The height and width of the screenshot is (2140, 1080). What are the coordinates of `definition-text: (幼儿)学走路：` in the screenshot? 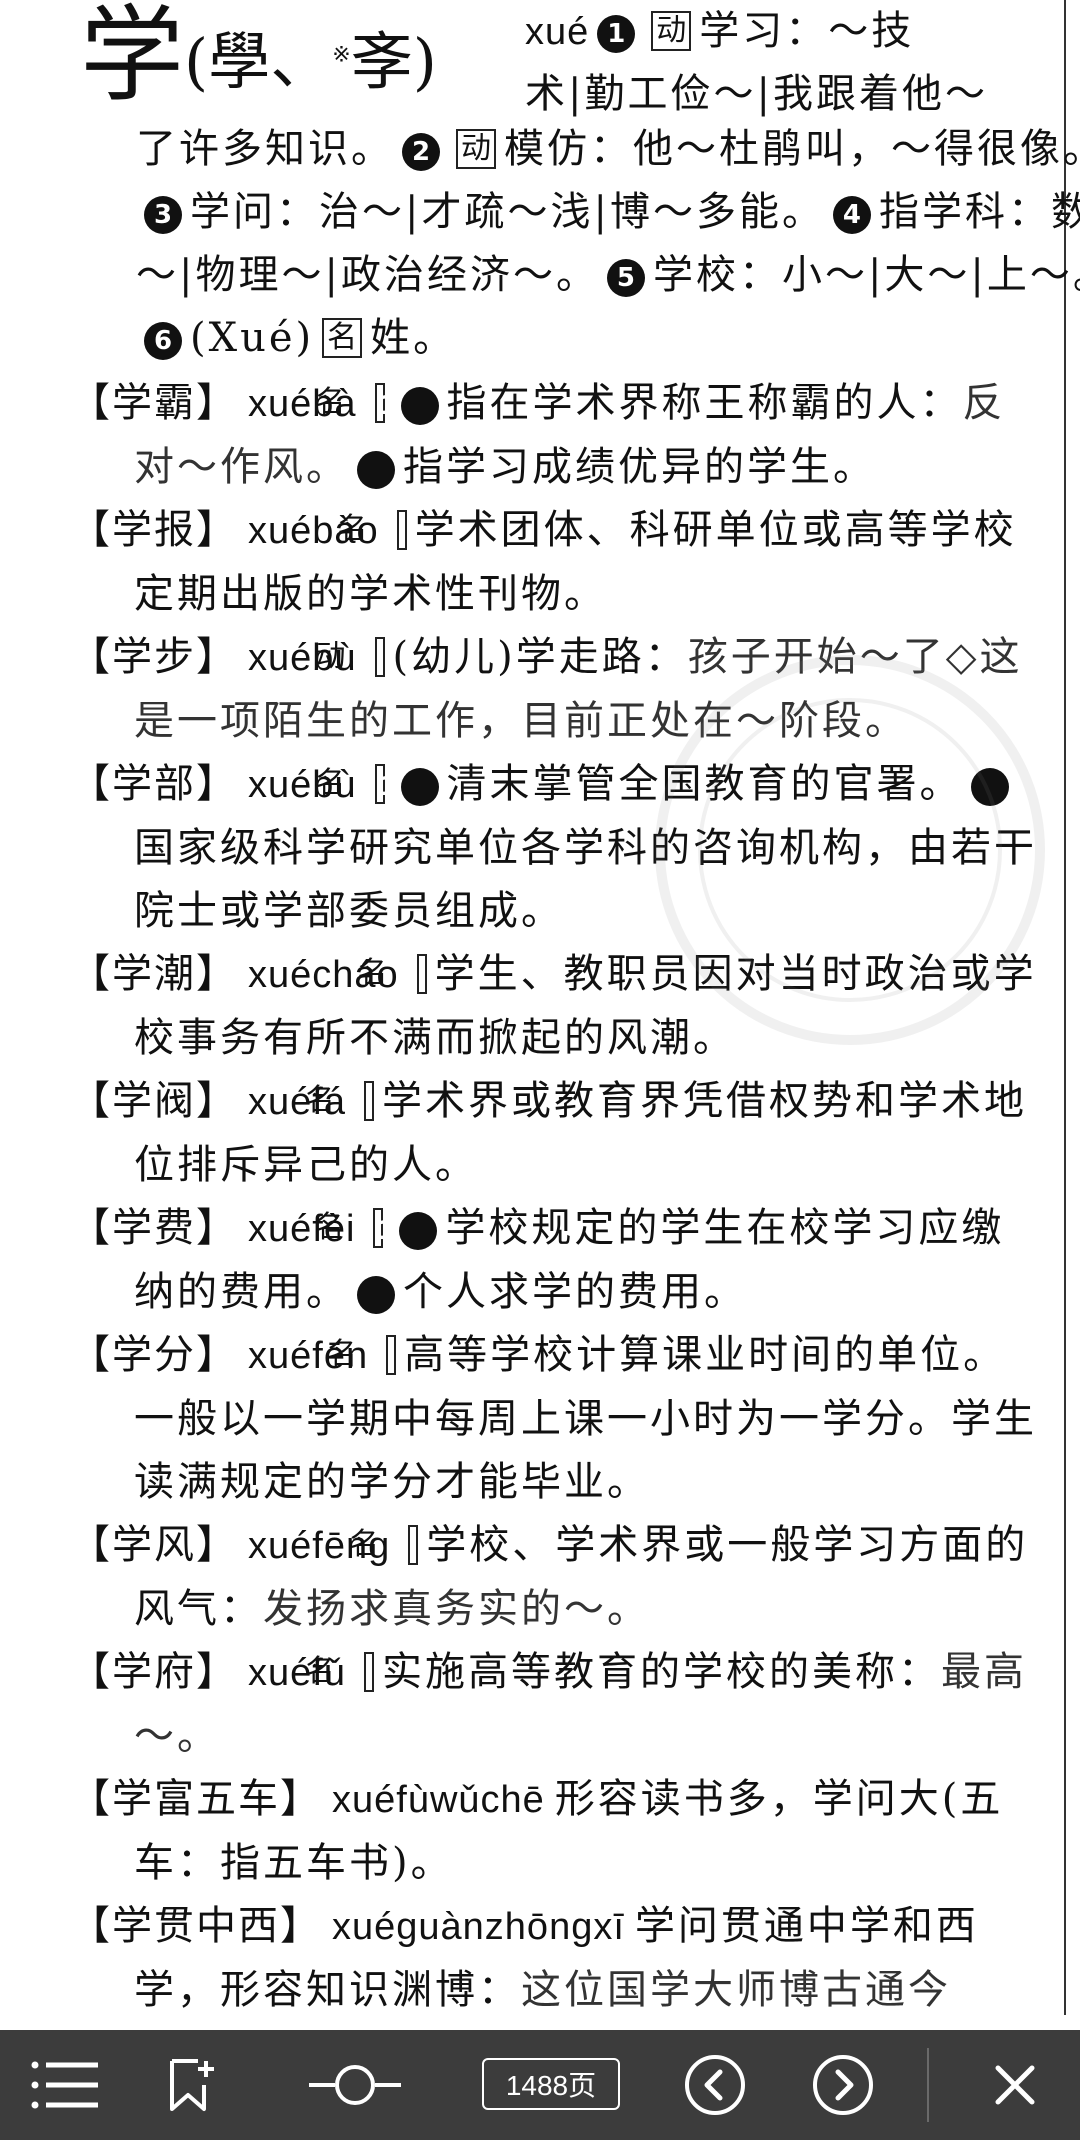 It's located at (540, 657).